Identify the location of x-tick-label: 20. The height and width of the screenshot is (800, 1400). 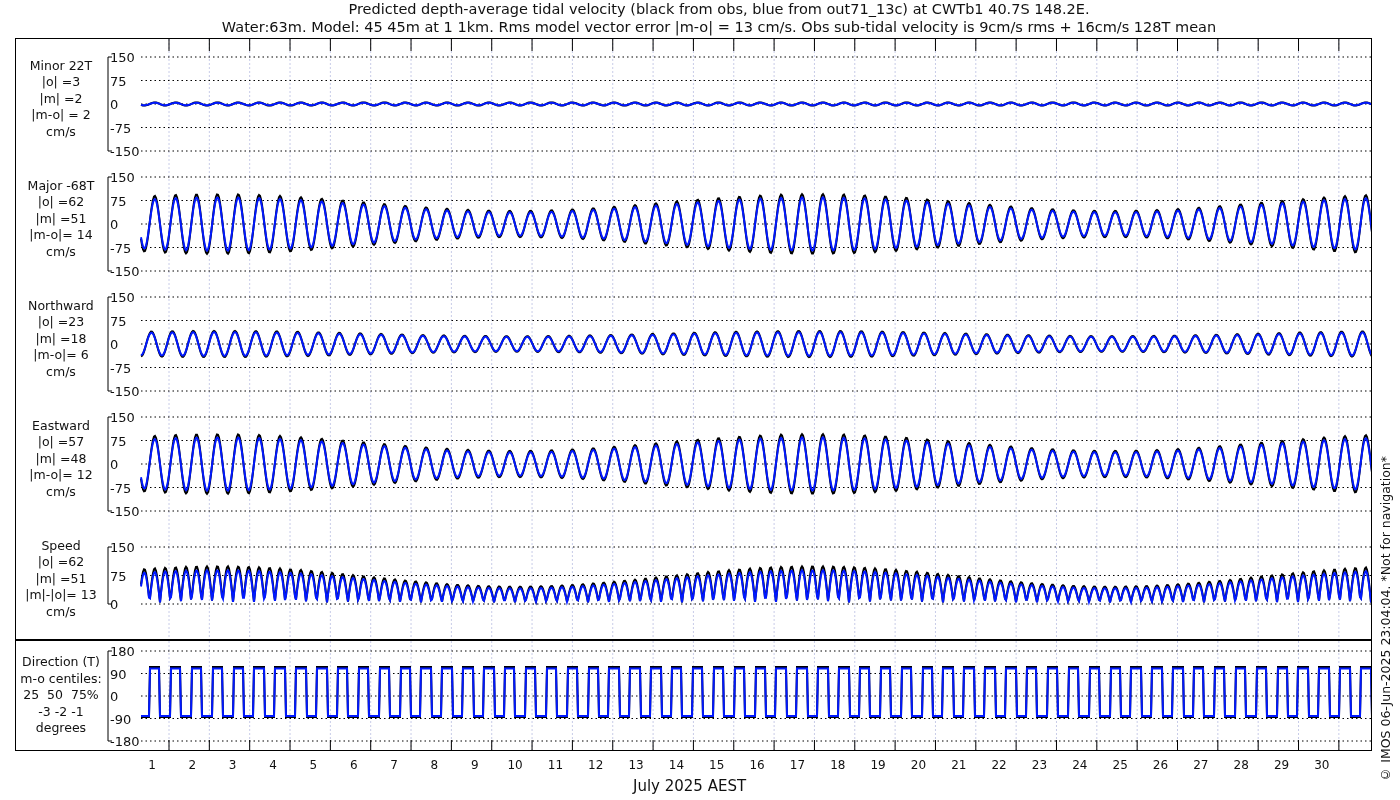
(918, 765).